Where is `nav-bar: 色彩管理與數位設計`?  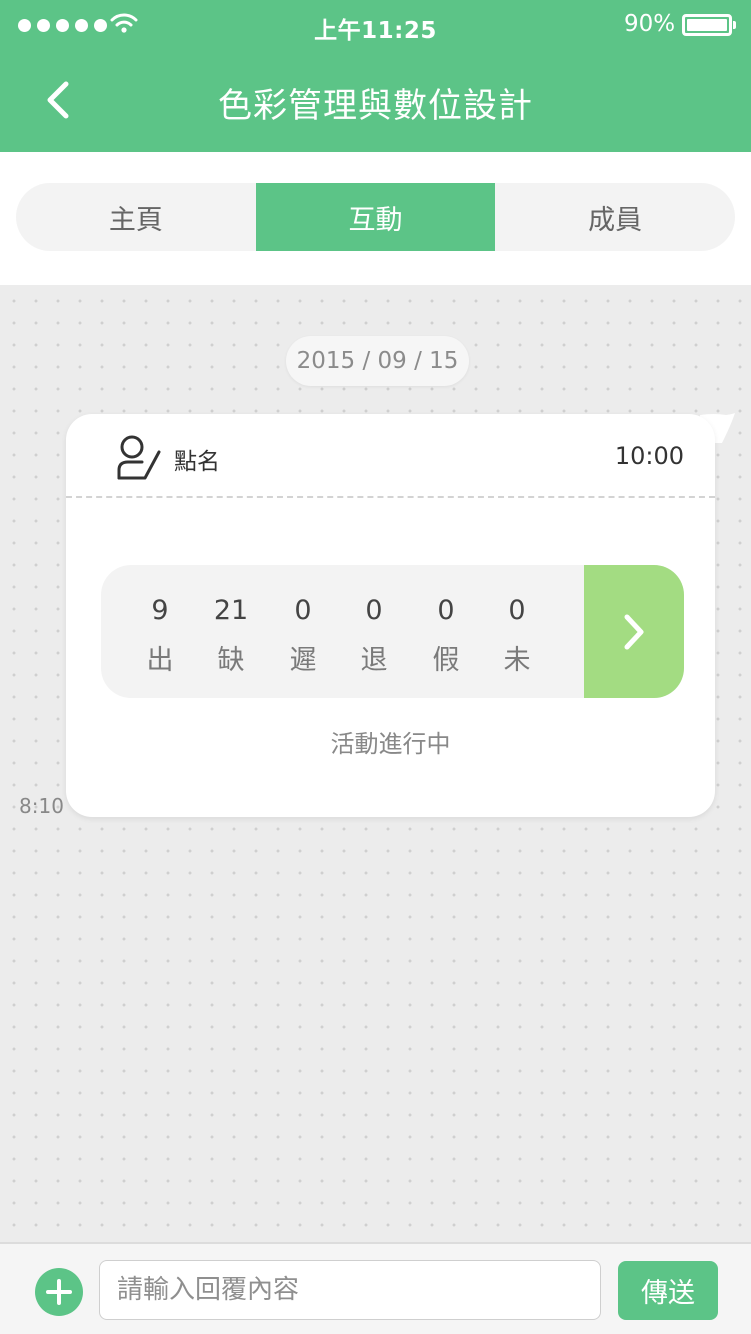
nav-bar: 色彩管理與數位設計 is located at coordinates (375, 101).